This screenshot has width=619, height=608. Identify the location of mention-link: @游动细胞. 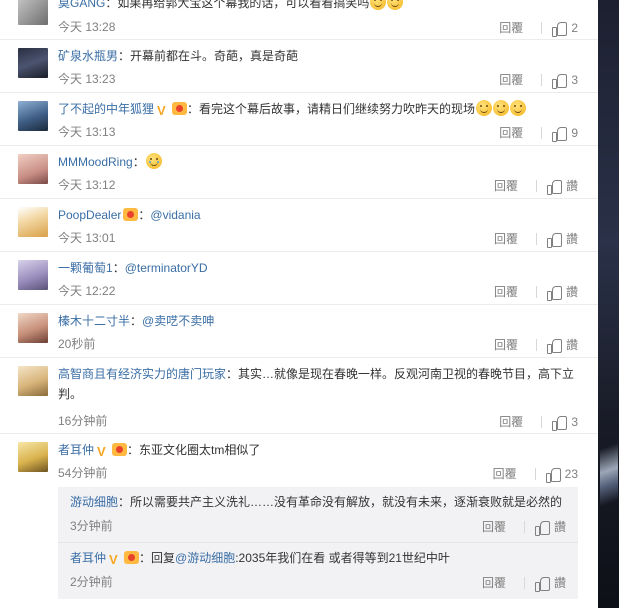
(205, 558).